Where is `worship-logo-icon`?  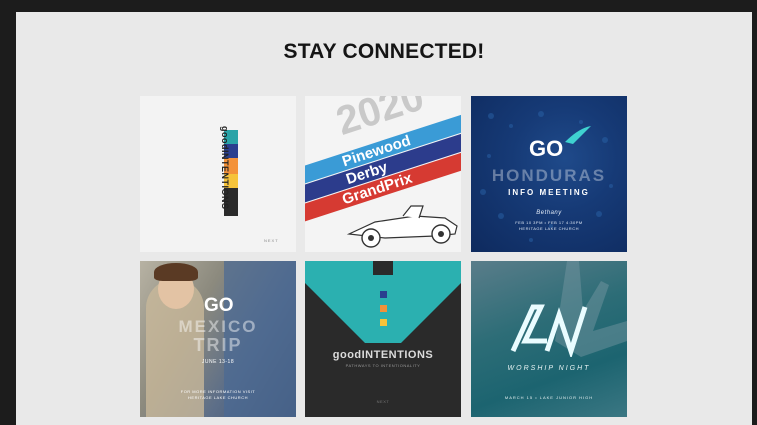 worship-logo-icon is located at coordinates (549, 330).